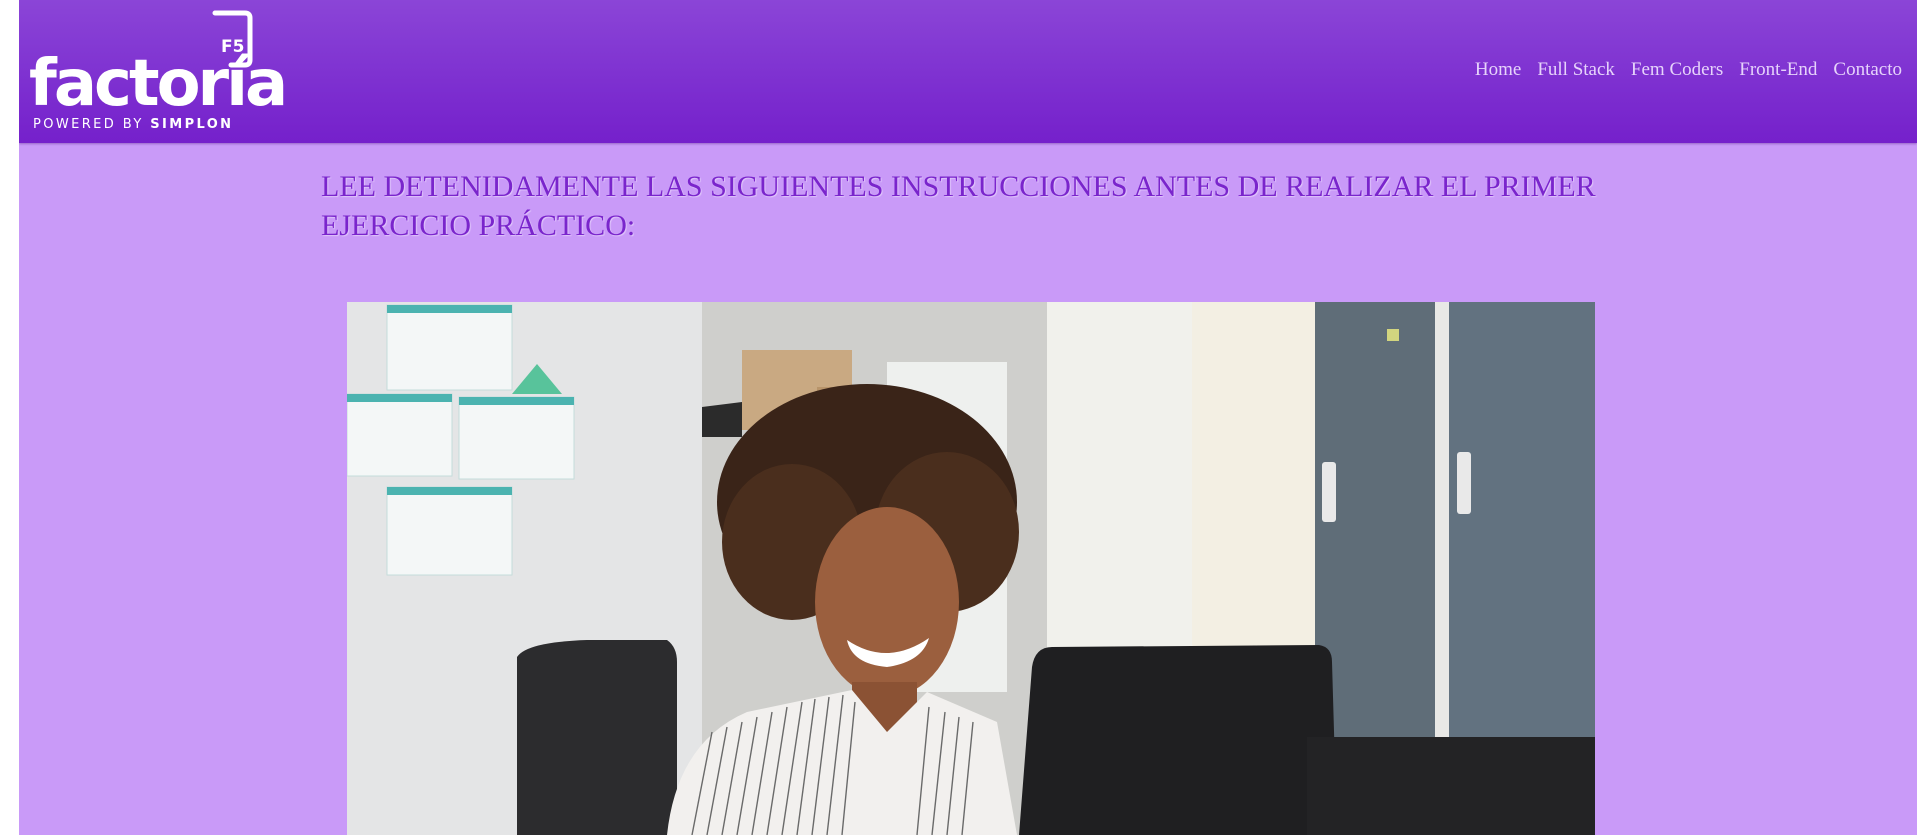 This screenshot has height=835, width=1917. Describe the element at coordinates (88, 124) in the screenshot. I see `logo-tagline-prefix: POWERED BY` at that location.